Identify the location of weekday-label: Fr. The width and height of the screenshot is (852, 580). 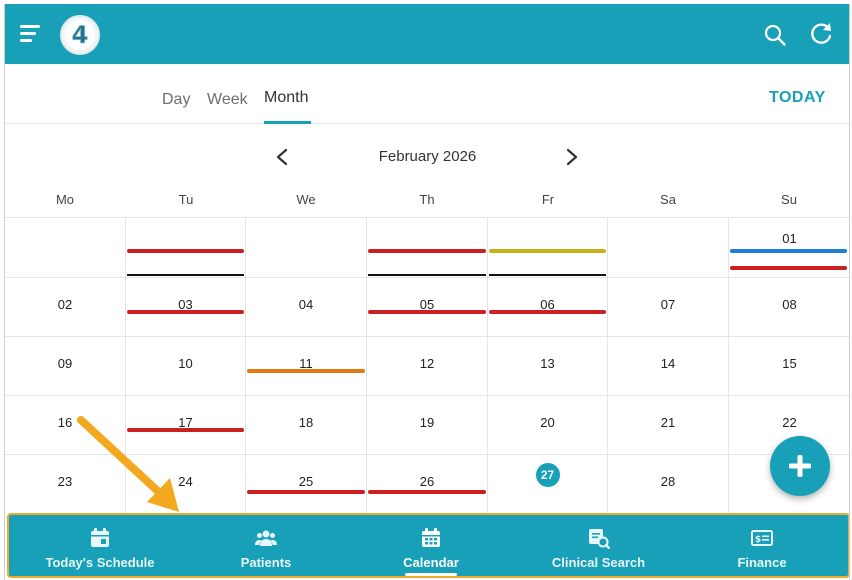
(548, 199).